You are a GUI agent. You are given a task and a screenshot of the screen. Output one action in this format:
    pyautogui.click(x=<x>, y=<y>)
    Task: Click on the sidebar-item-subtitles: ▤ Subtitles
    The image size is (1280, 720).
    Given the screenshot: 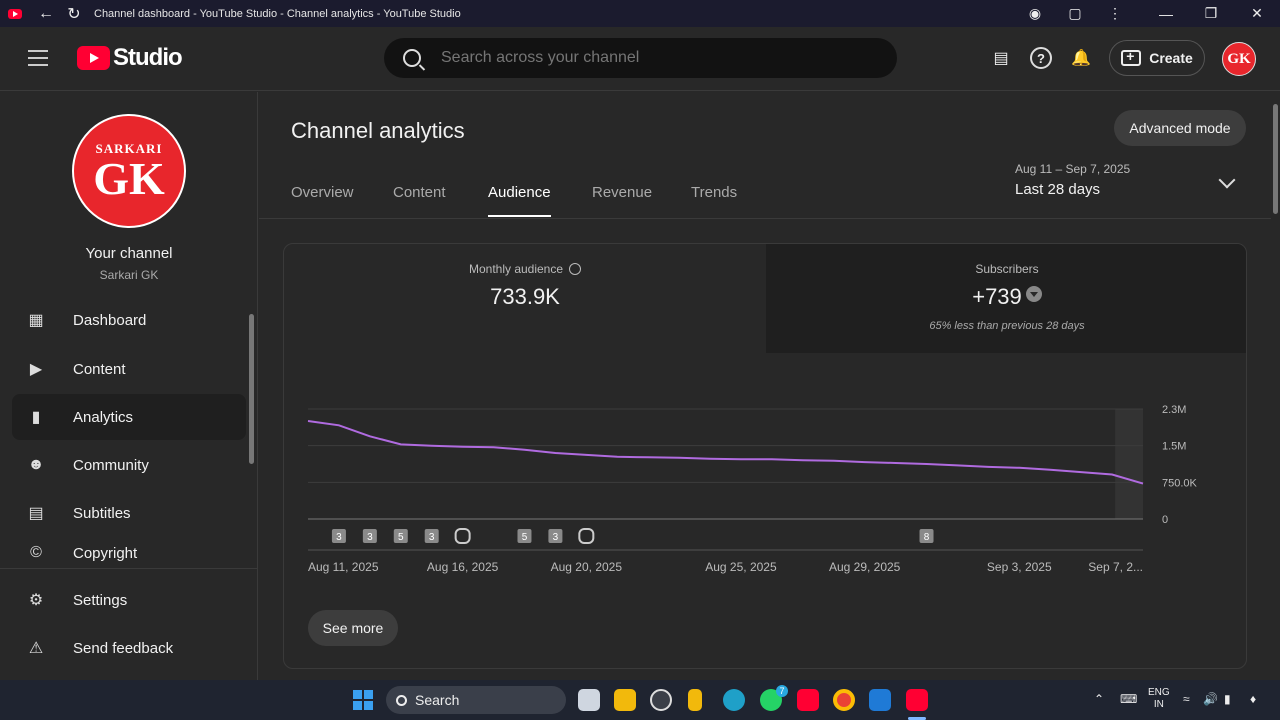 What is the action you would take?
    pyautogui.click(x=129, y=513)
    